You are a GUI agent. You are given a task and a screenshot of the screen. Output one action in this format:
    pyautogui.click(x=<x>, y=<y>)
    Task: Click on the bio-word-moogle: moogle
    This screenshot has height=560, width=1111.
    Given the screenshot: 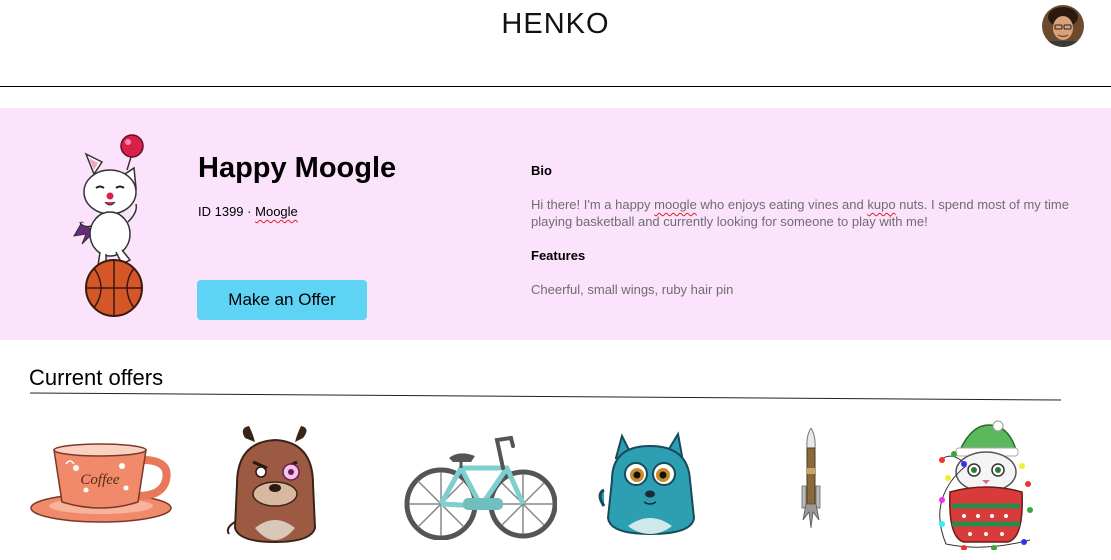 What is the action you would take?
    pyautogui.click(x=675, y=204)
    